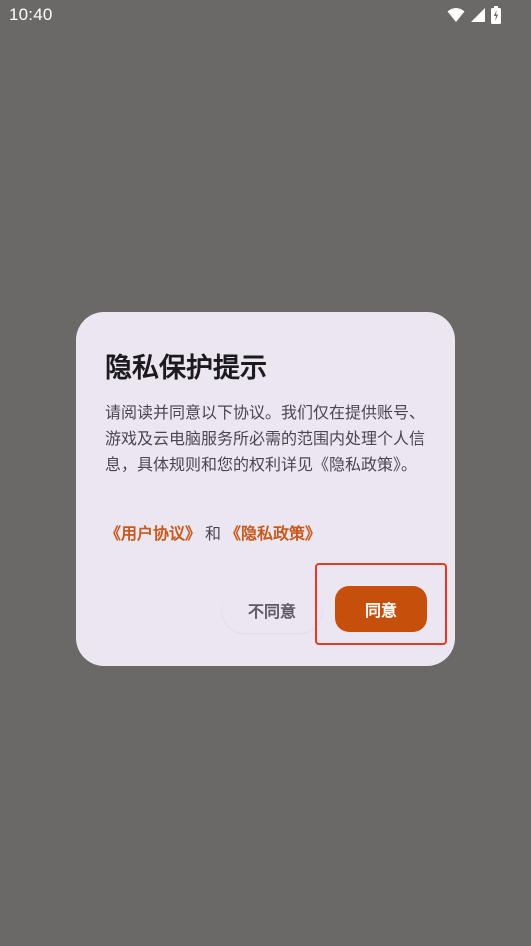  I want to click on agreement-links: 《用户协议》和《隐私政策》, so click(213, 532).